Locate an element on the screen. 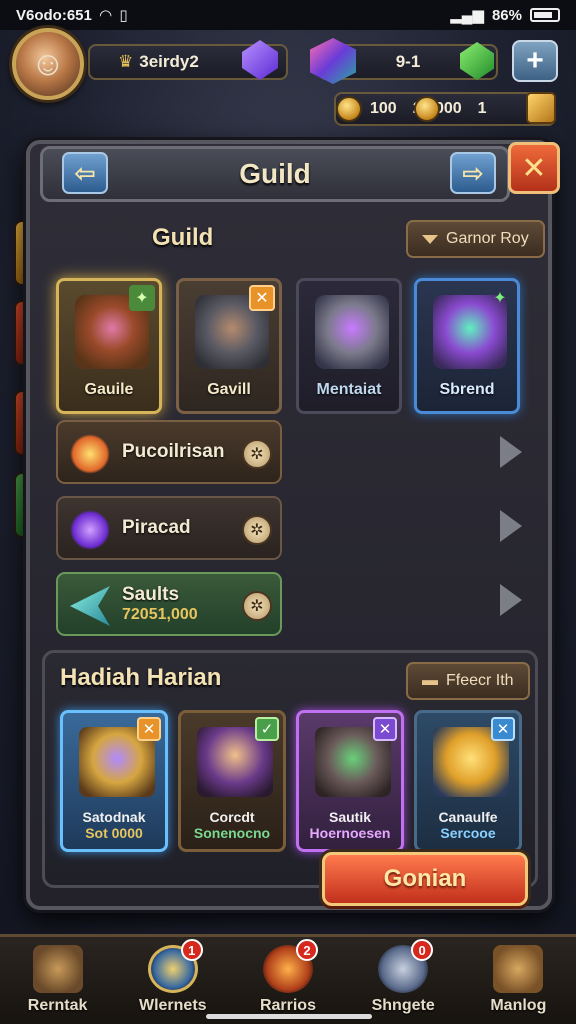 This screenshot has height=1024, width=576. filter-label: Ffeecr Ith is located at coordinates (480, 680).